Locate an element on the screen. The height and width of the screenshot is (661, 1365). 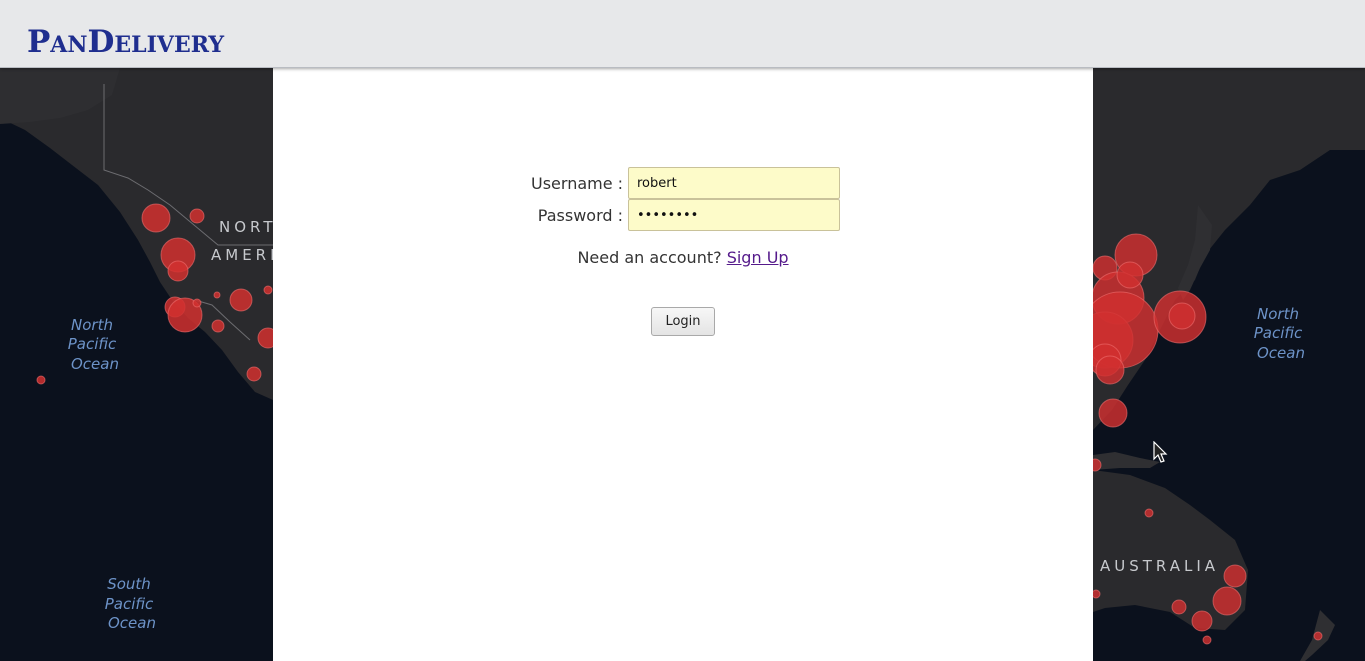
svg-text: South is located at coordinates (129, 584).